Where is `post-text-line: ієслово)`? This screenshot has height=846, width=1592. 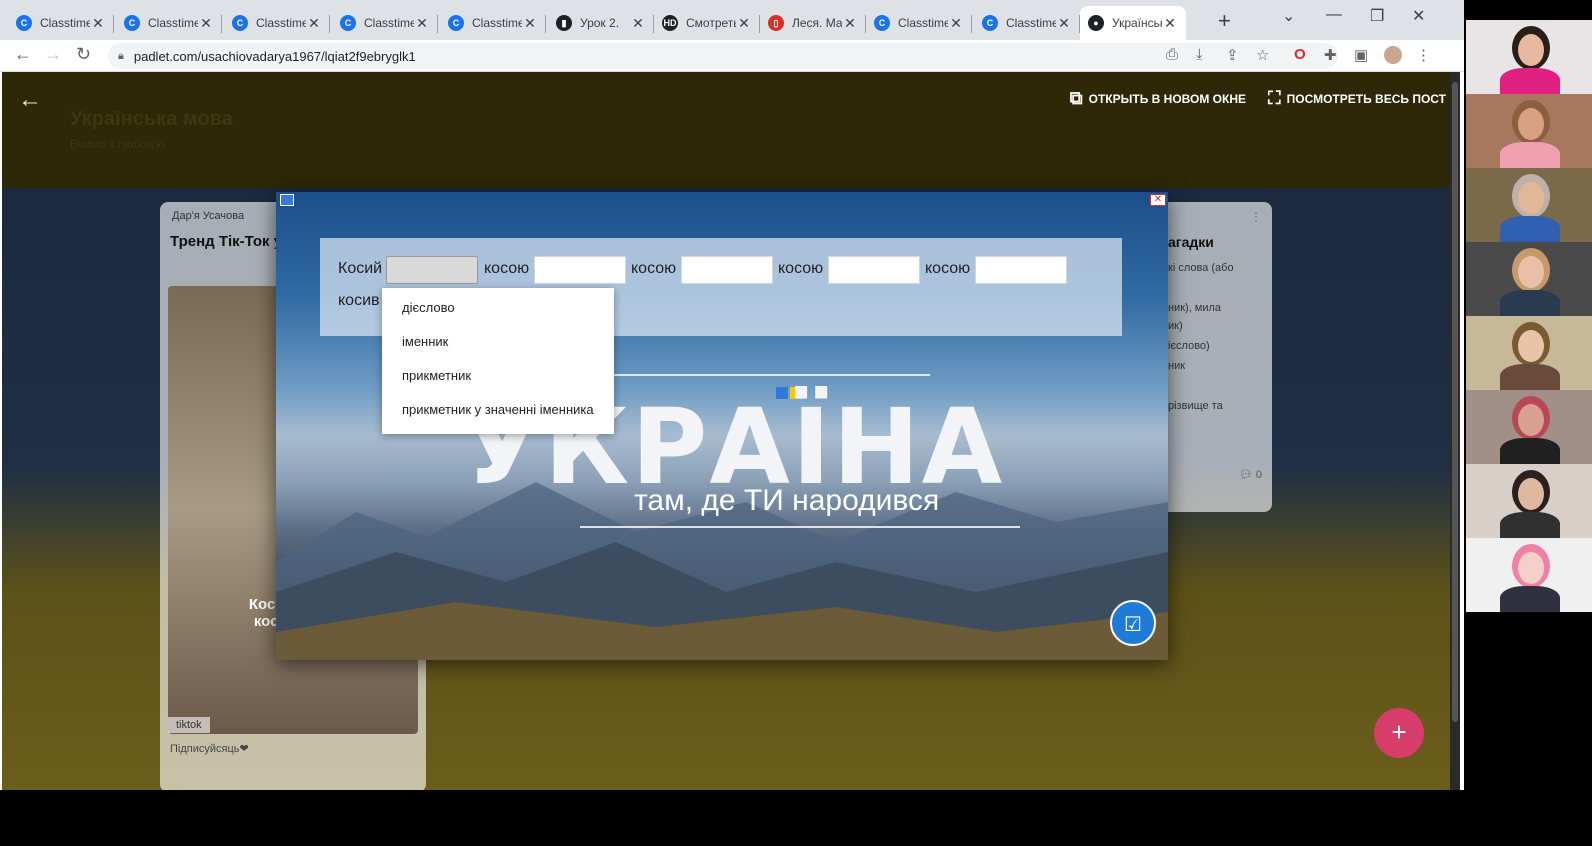
post-text-line: ієслово) is located at coordinates (1189, 346).